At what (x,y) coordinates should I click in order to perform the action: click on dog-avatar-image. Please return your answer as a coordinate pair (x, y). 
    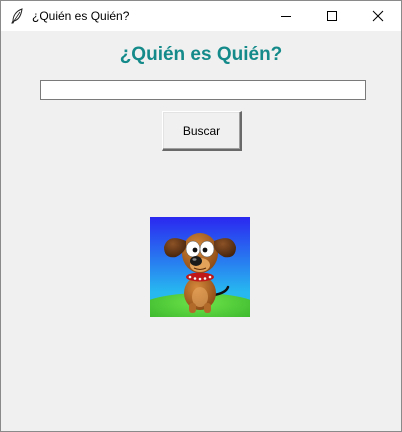
    Looking at the image, I should click on (200, 267).